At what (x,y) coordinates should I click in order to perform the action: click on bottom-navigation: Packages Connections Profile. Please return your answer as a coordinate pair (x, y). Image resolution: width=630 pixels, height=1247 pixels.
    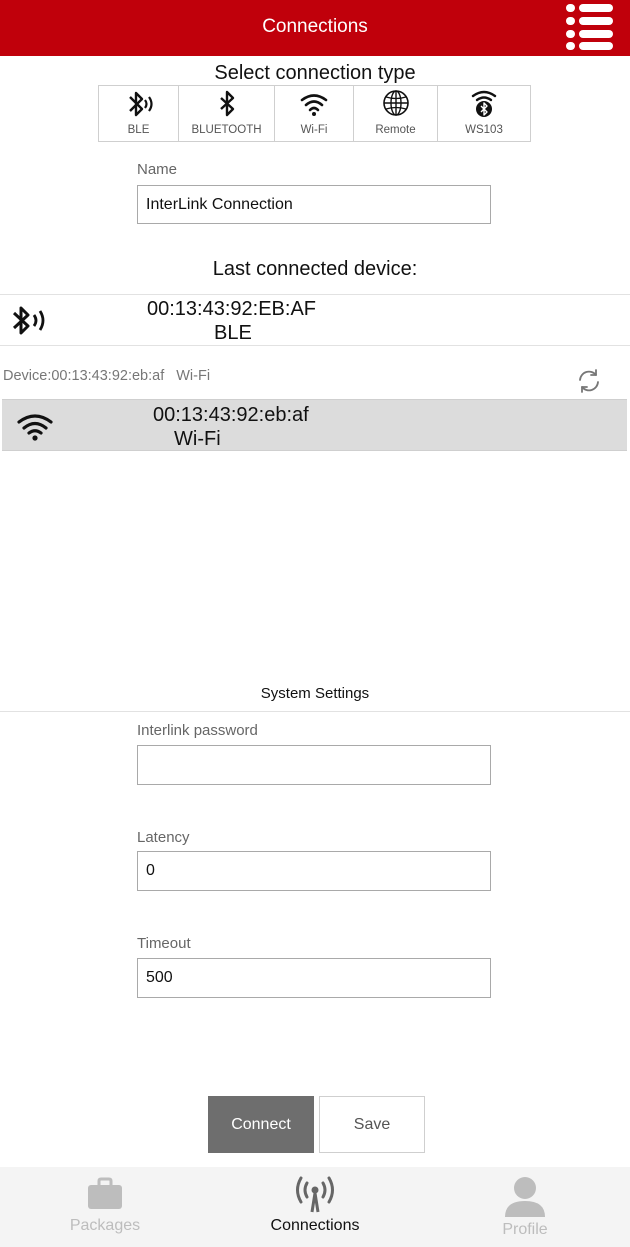
    Looking at the image, I should click on (315, 1207).